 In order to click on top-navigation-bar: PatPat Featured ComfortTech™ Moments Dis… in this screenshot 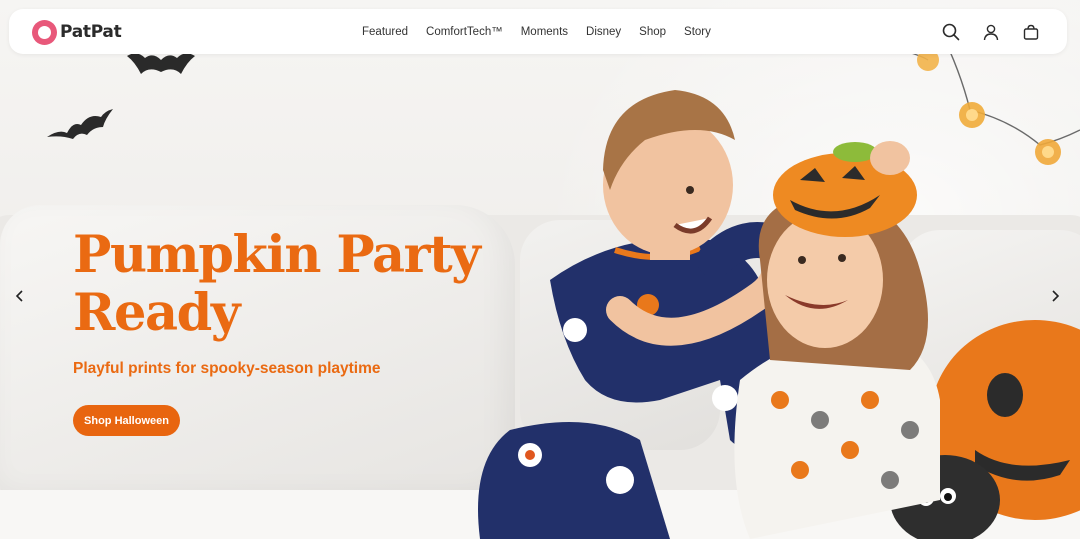, I will do `click(538, 31)`.